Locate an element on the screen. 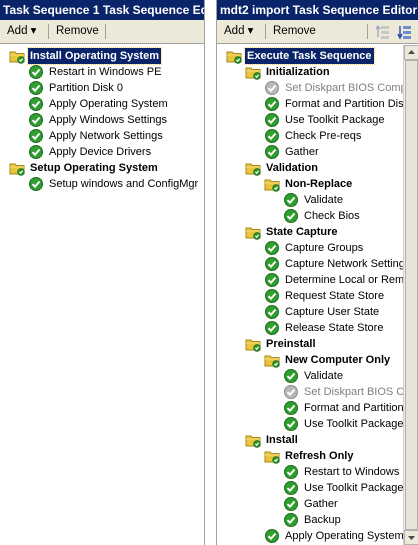 The height and width of the screenshot is (545, 418). tree-item-label: Execute Task Sequence is located at coordinates (309, 56).